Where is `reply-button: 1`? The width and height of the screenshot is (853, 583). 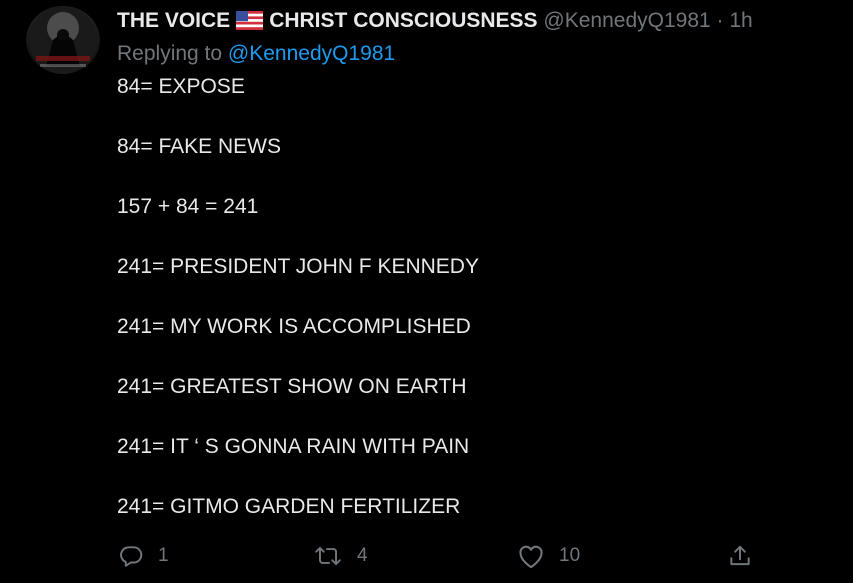
reply-button: 1 is located at coordinates (143, 556).